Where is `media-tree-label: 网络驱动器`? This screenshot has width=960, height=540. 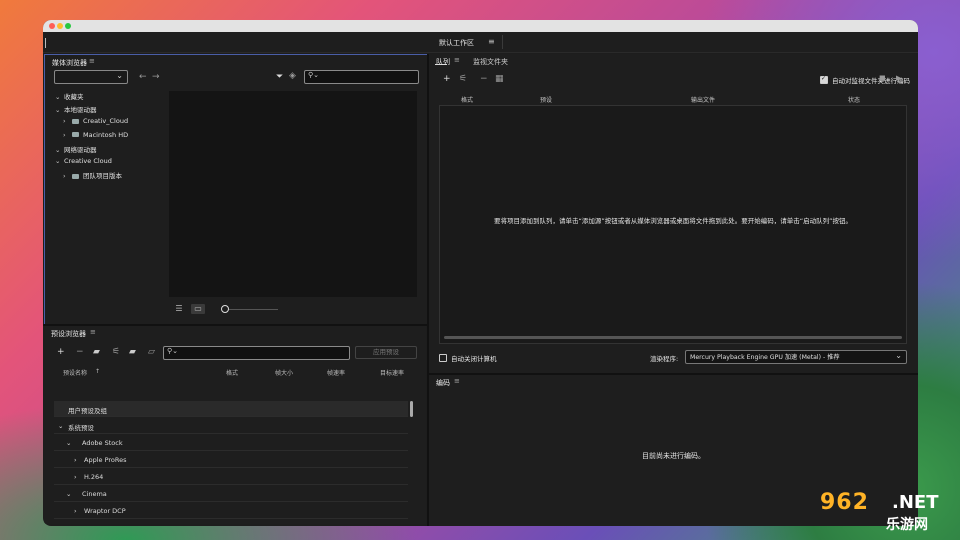 media-tree-label: 网络驱动器 is located at coordinates (80, 149).